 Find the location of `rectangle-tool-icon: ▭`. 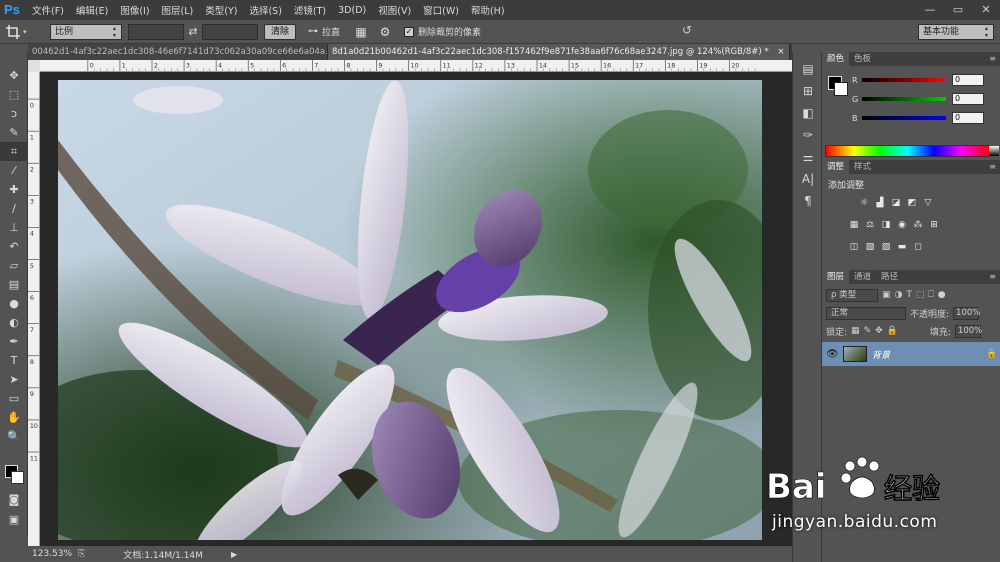

rectangle-tool-icon: ▭ is located at coordinates (14, 398).